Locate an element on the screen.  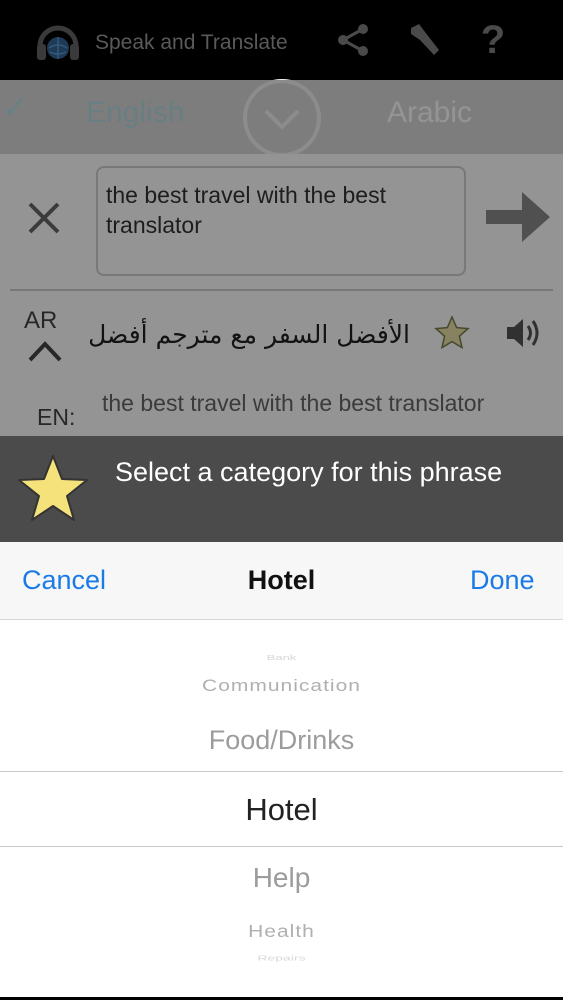
picker-option: Repairs is located at coordinates (281, 958).